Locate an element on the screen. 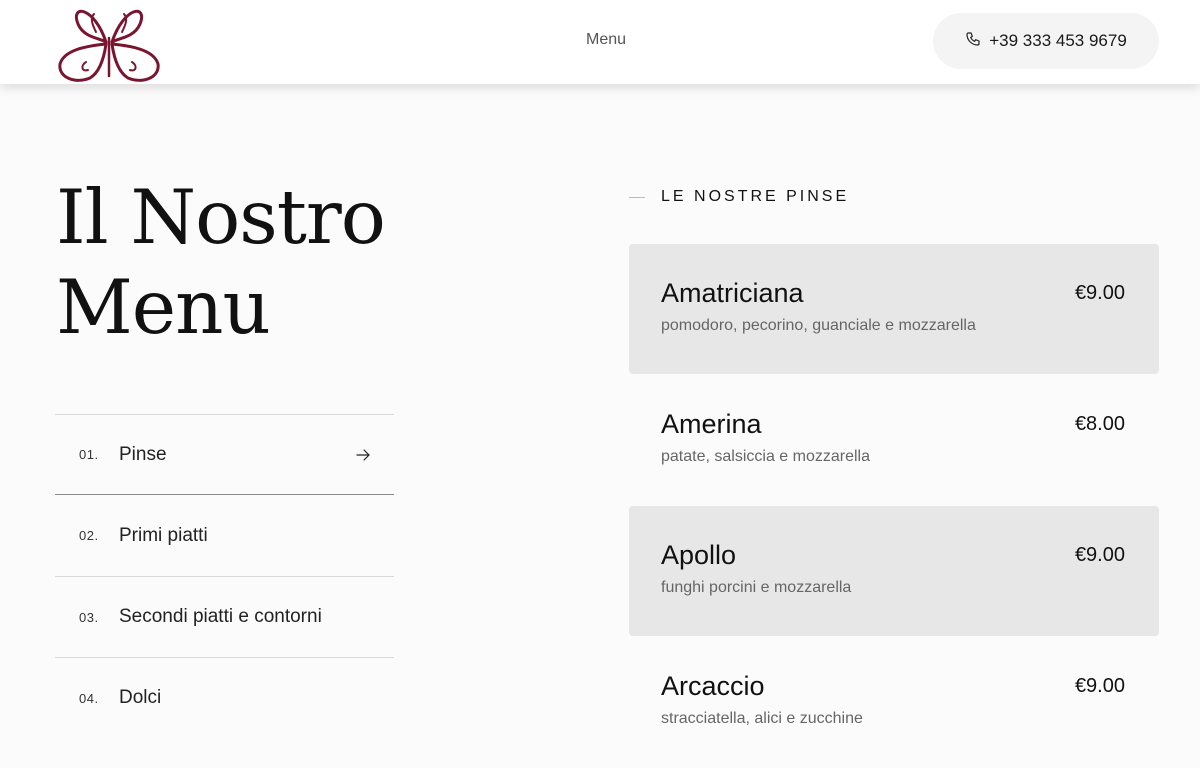  category-item-dolci: 04. Dolci is located at coordinates (224, 697).